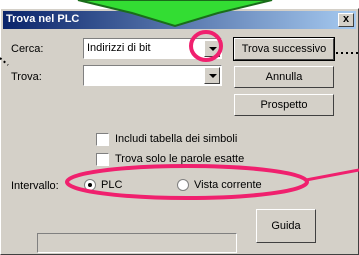  What do you see at coordinates (119, 48) in the screenshot?
I see `search-combo-value: Indirizzi di bit` at bounding box center [119, 48].